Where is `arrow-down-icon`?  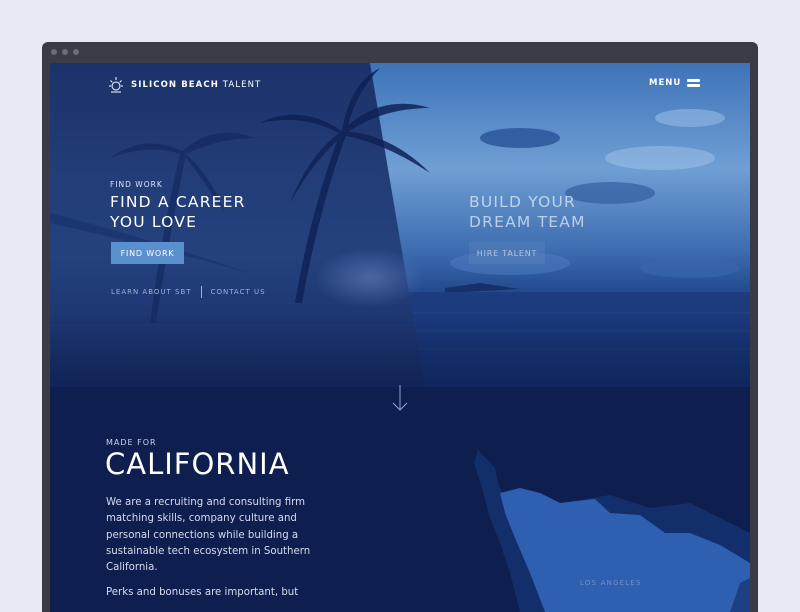
arrow-down-icon is located at coordinates (400, 398).